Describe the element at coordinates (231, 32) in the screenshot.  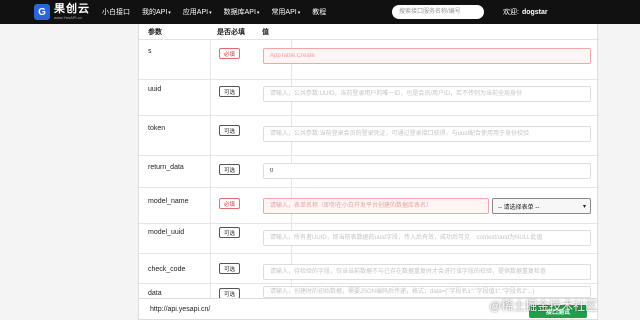
I see `header-required: 是否必填` at that location.